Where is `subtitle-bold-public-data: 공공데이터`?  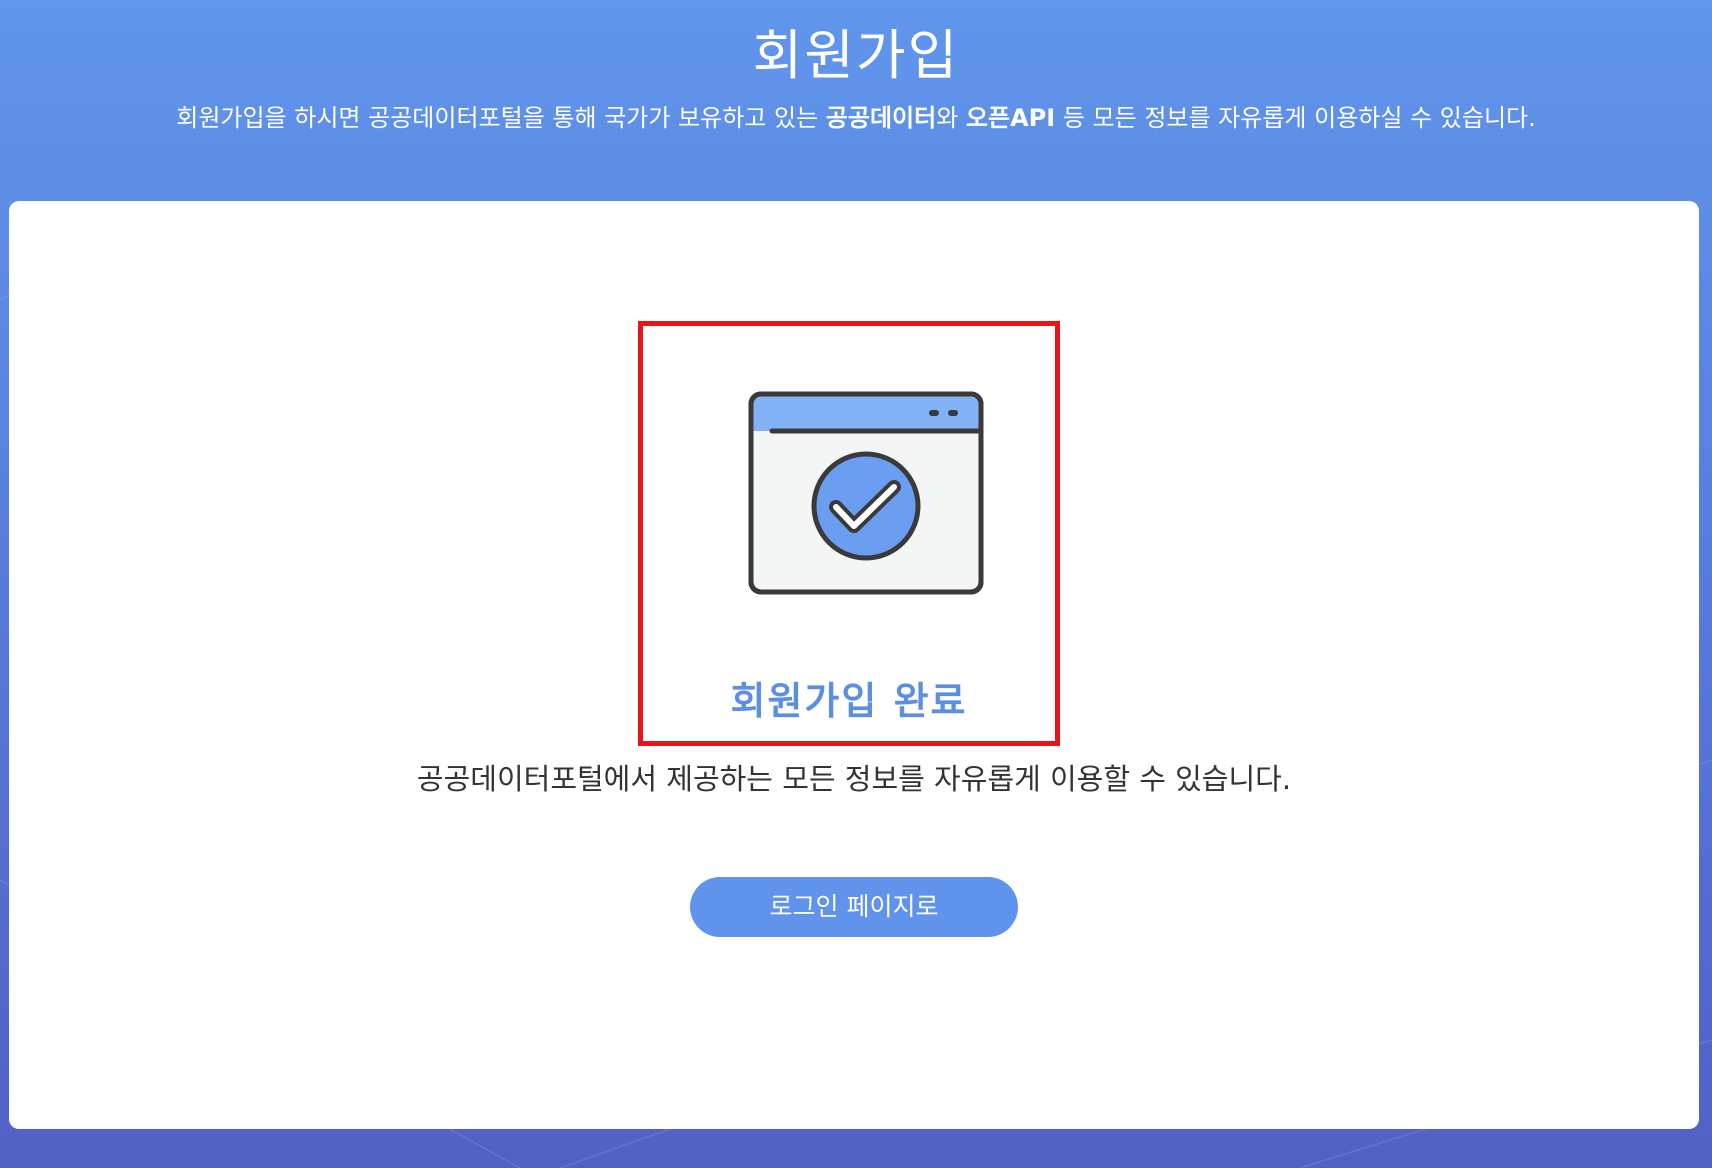
subtitle-bold-public-data: 공공데이터 is located at coordinates (881, 118).